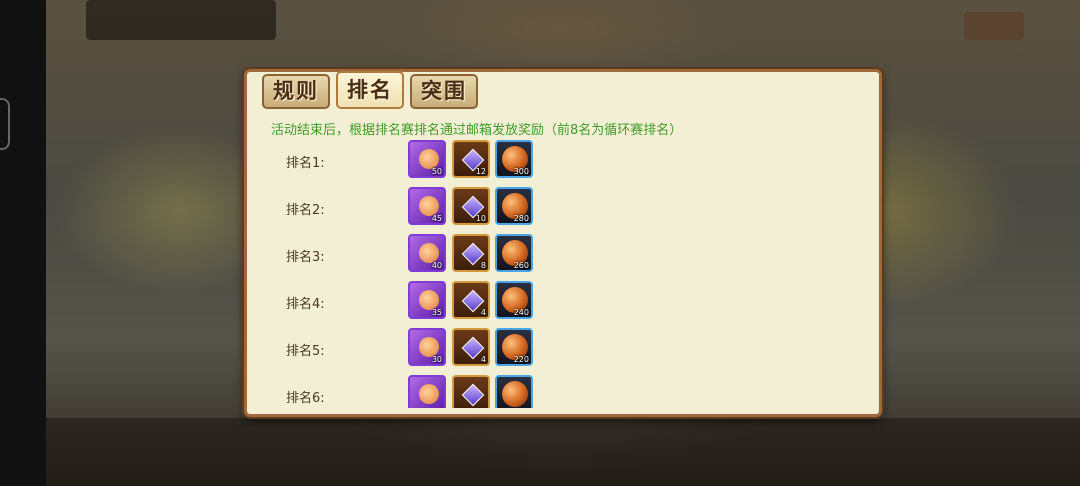 The image size is (1080, 486). I want to click on bottom-menu-bar, so click(563, 452).